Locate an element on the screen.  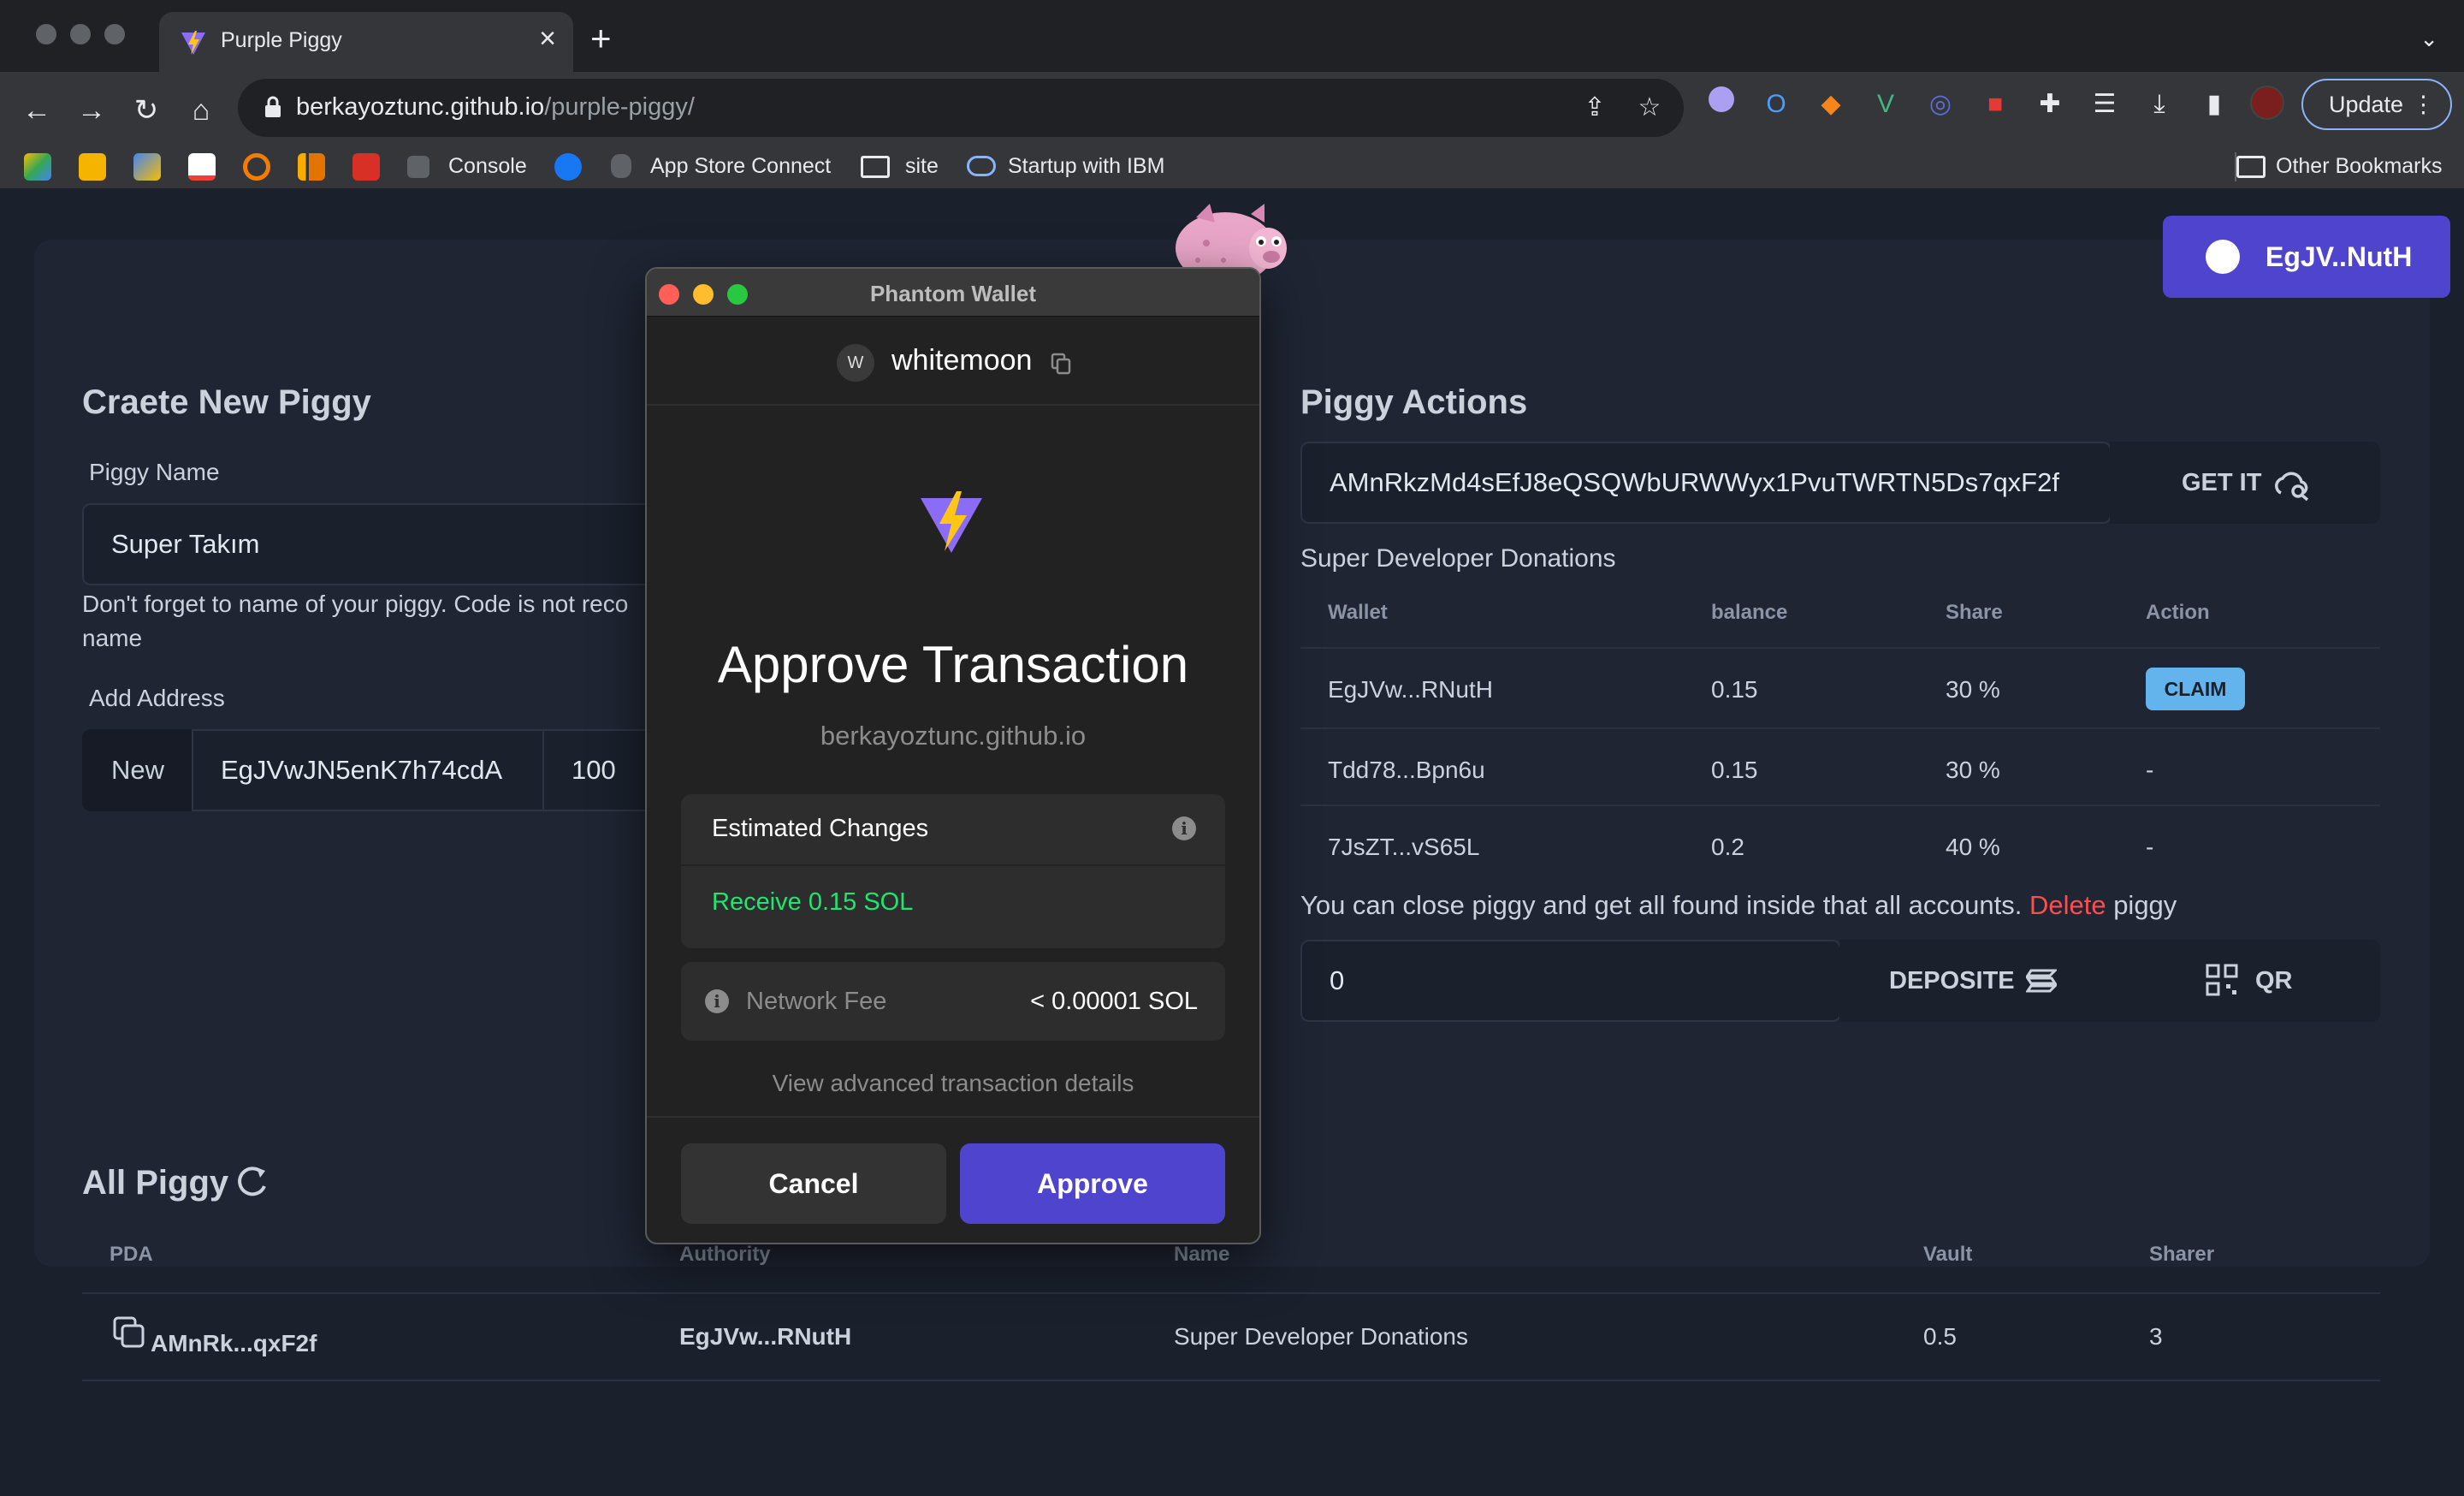
google-analytics-bookmark-icon is located at coordinates (311, 167).